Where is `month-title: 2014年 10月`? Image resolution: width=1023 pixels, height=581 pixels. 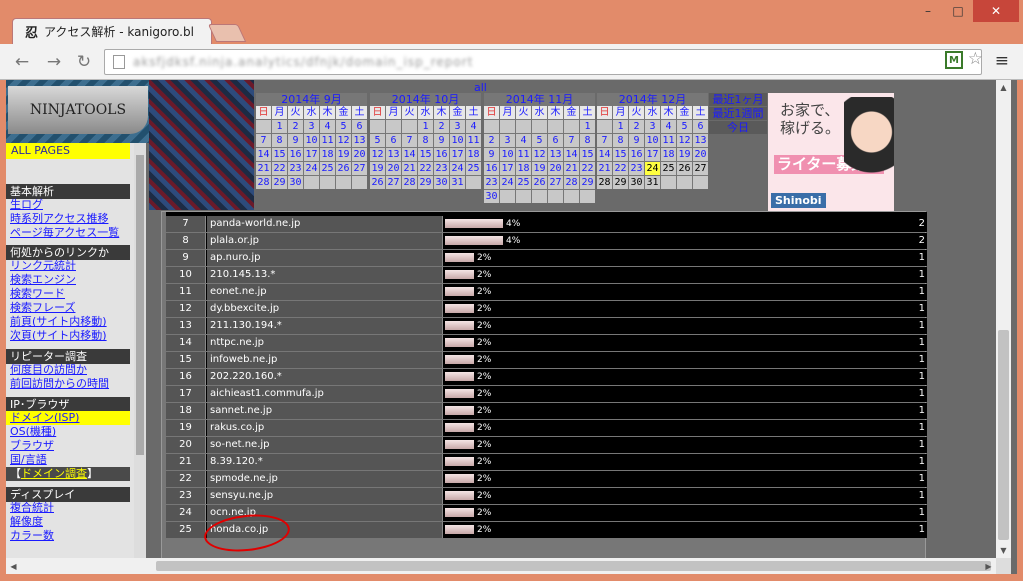
month-title: 2014年 10月 is located at coordinates (425, 99).